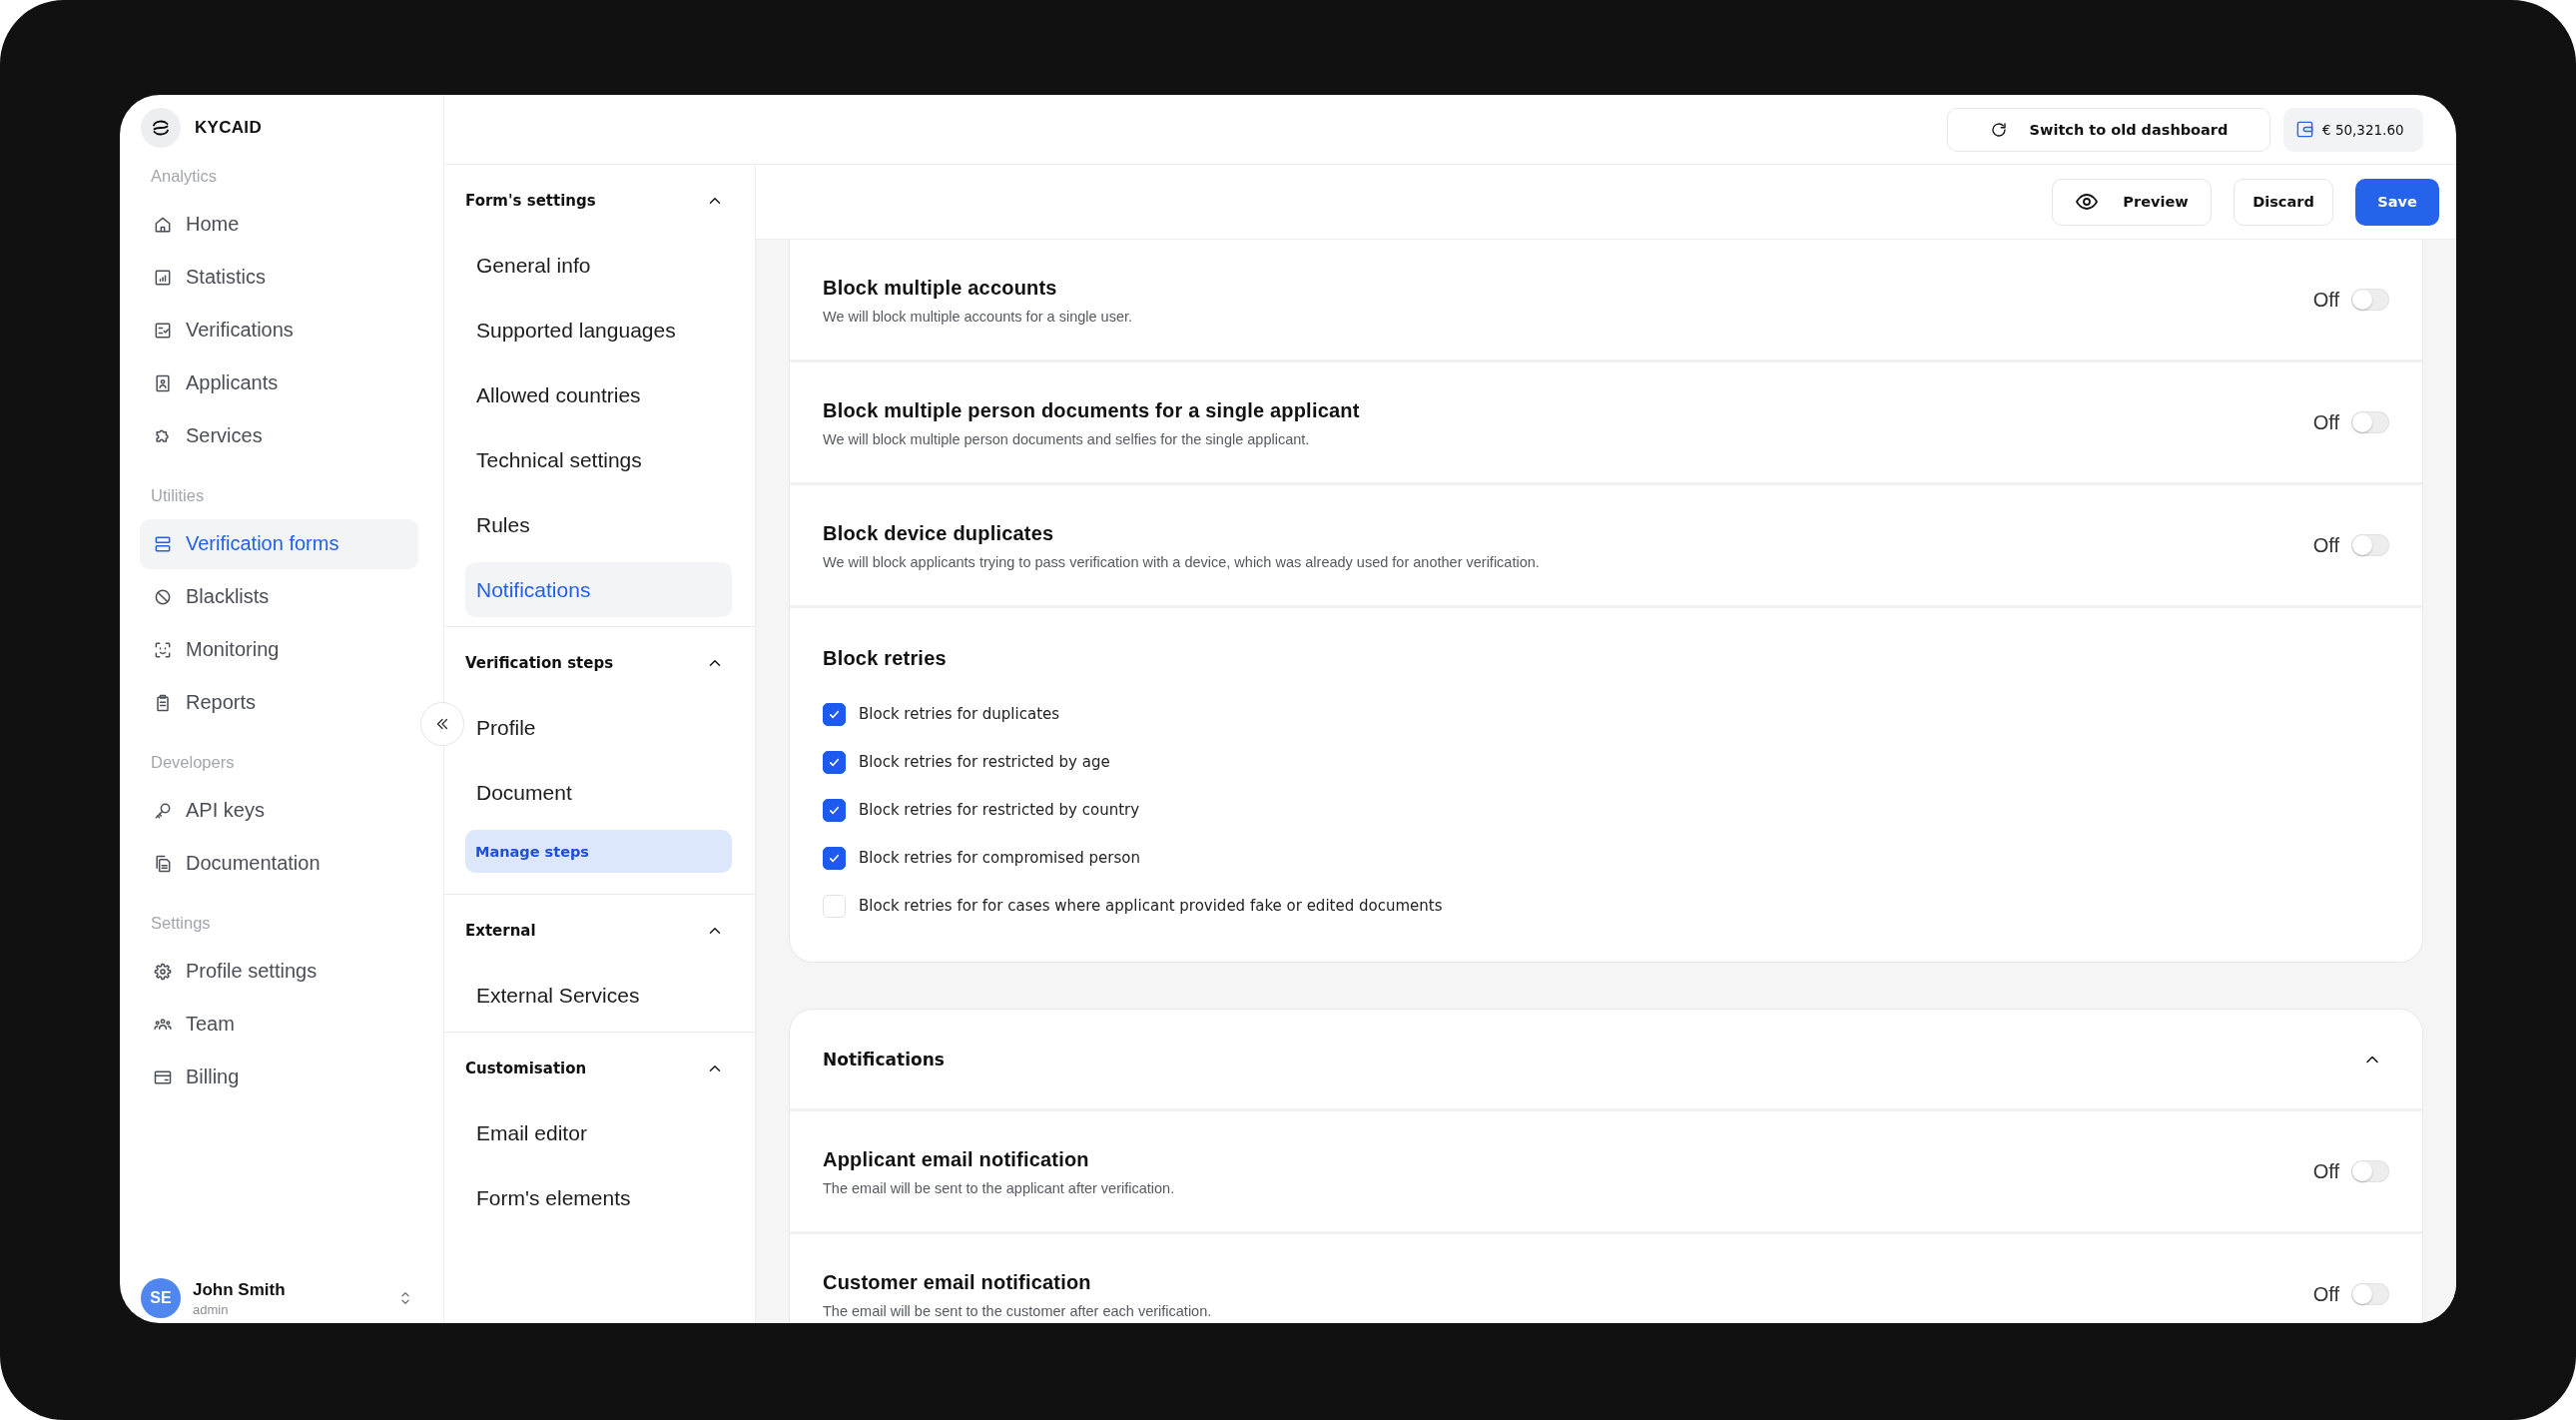 Image resolution: width=2576 pixels, height=1420 pixels. I want to click on sidebar-item: Reports, so click(279, 702).